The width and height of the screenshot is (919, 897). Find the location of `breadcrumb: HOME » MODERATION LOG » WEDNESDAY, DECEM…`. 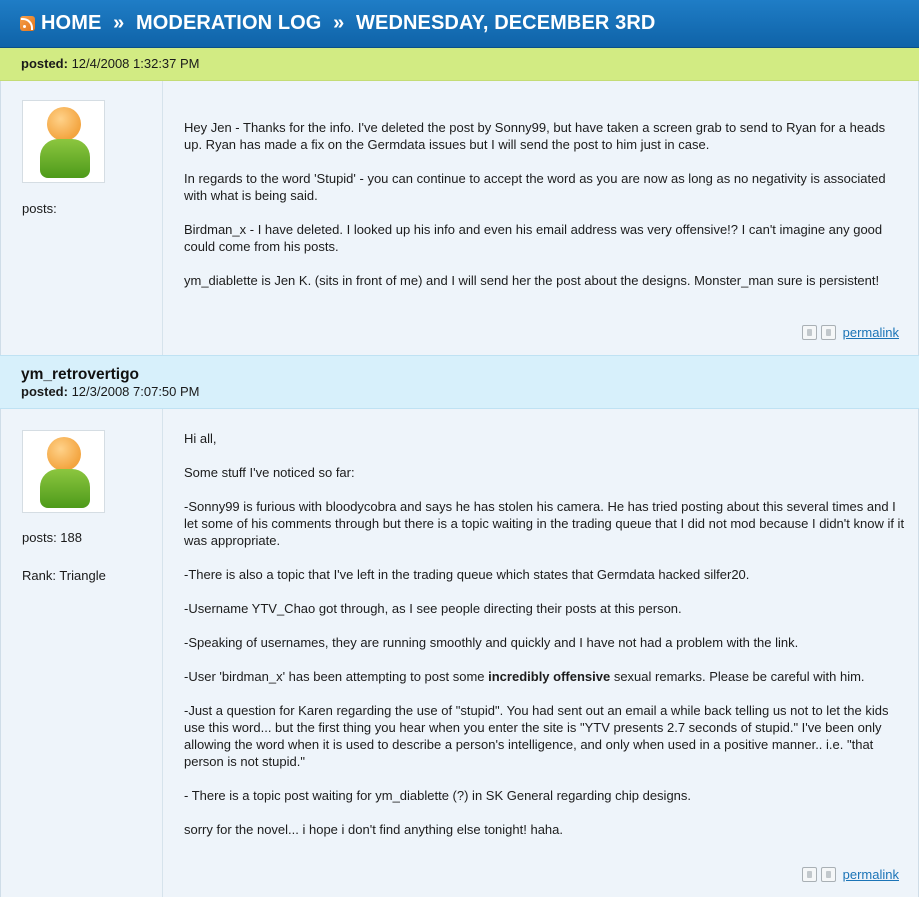

breadcrumb: HOME » MODERATION LOG » WEDNESDAY, DECEM… is located at coordinates (348, 23).